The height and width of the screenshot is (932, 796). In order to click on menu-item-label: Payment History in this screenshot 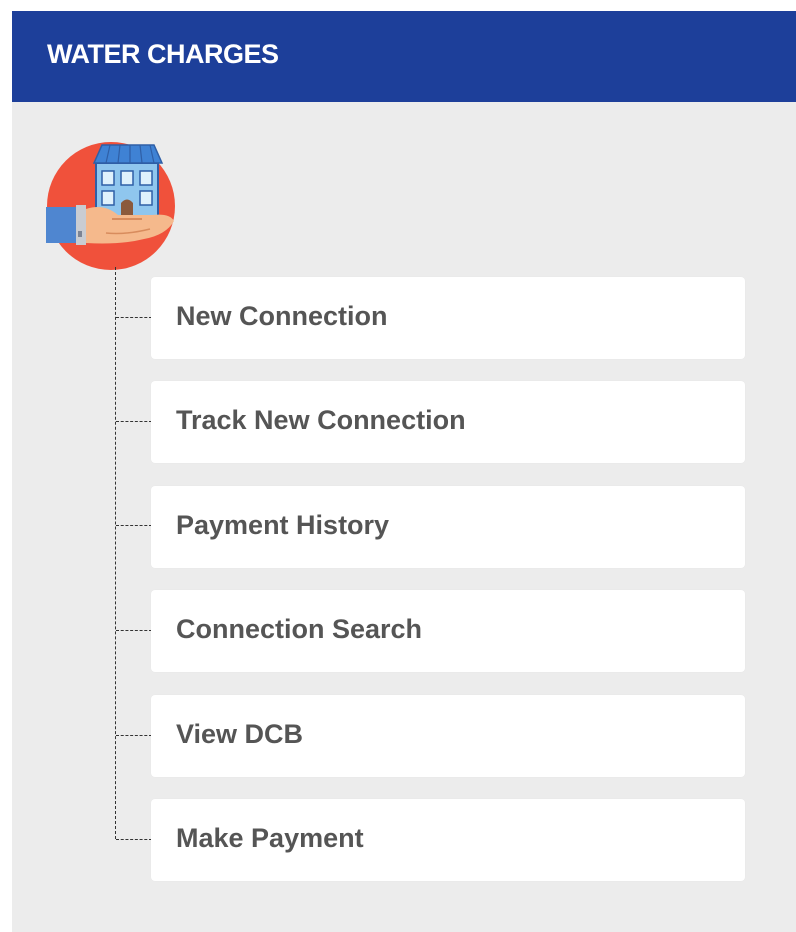, I will do `click(283, 525)`.